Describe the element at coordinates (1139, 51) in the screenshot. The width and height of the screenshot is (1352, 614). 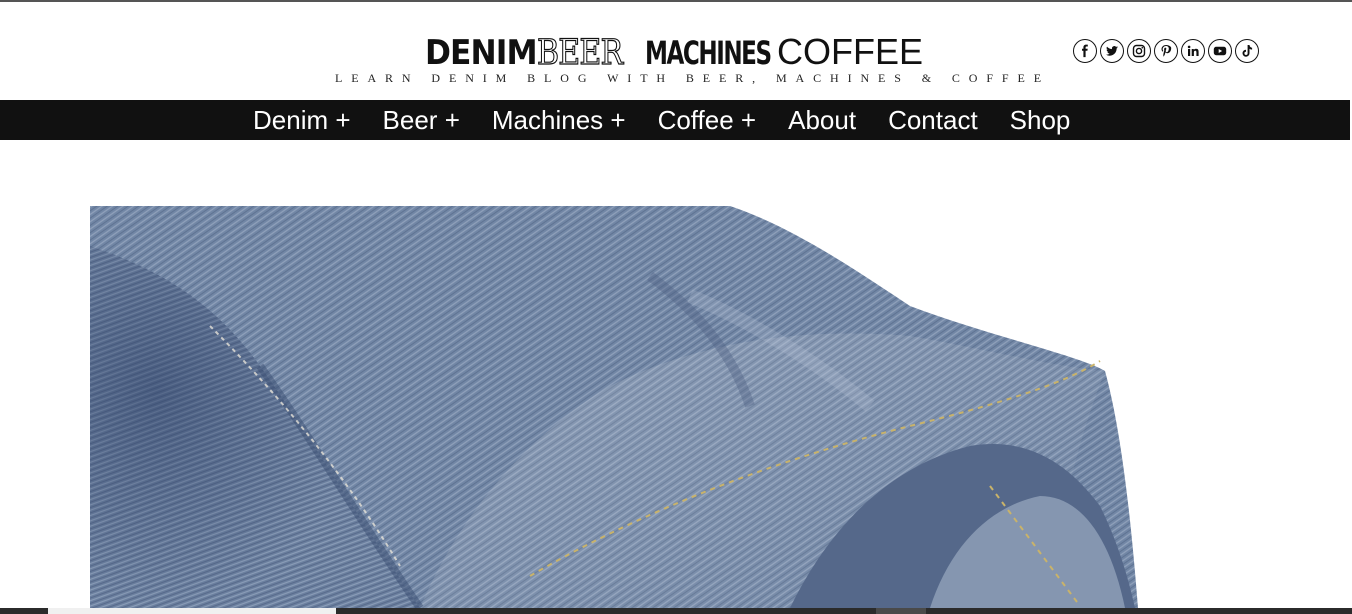
I see `instagram-icon` at that location.